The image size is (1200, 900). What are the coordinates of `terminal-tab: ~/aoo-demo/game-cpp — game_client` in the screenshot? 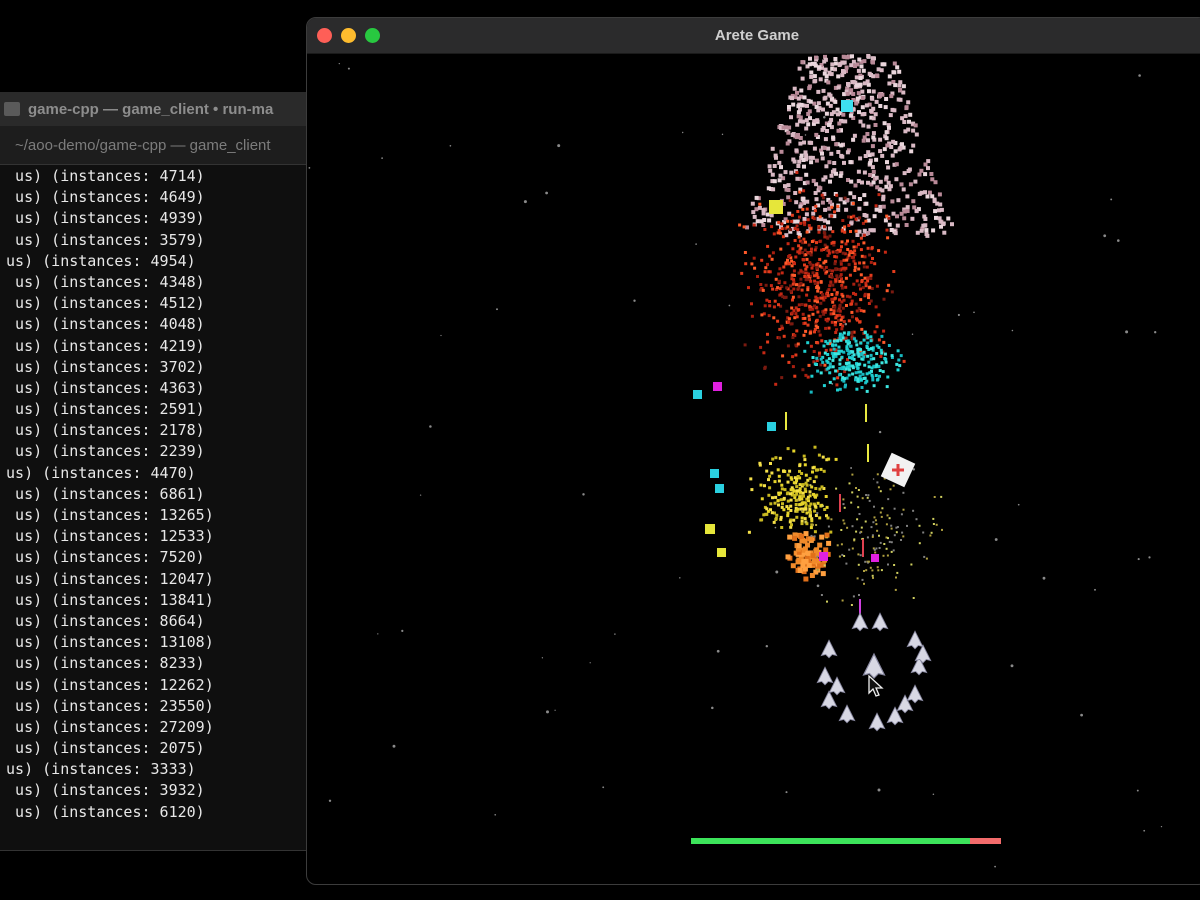 It's located at (155, 145).